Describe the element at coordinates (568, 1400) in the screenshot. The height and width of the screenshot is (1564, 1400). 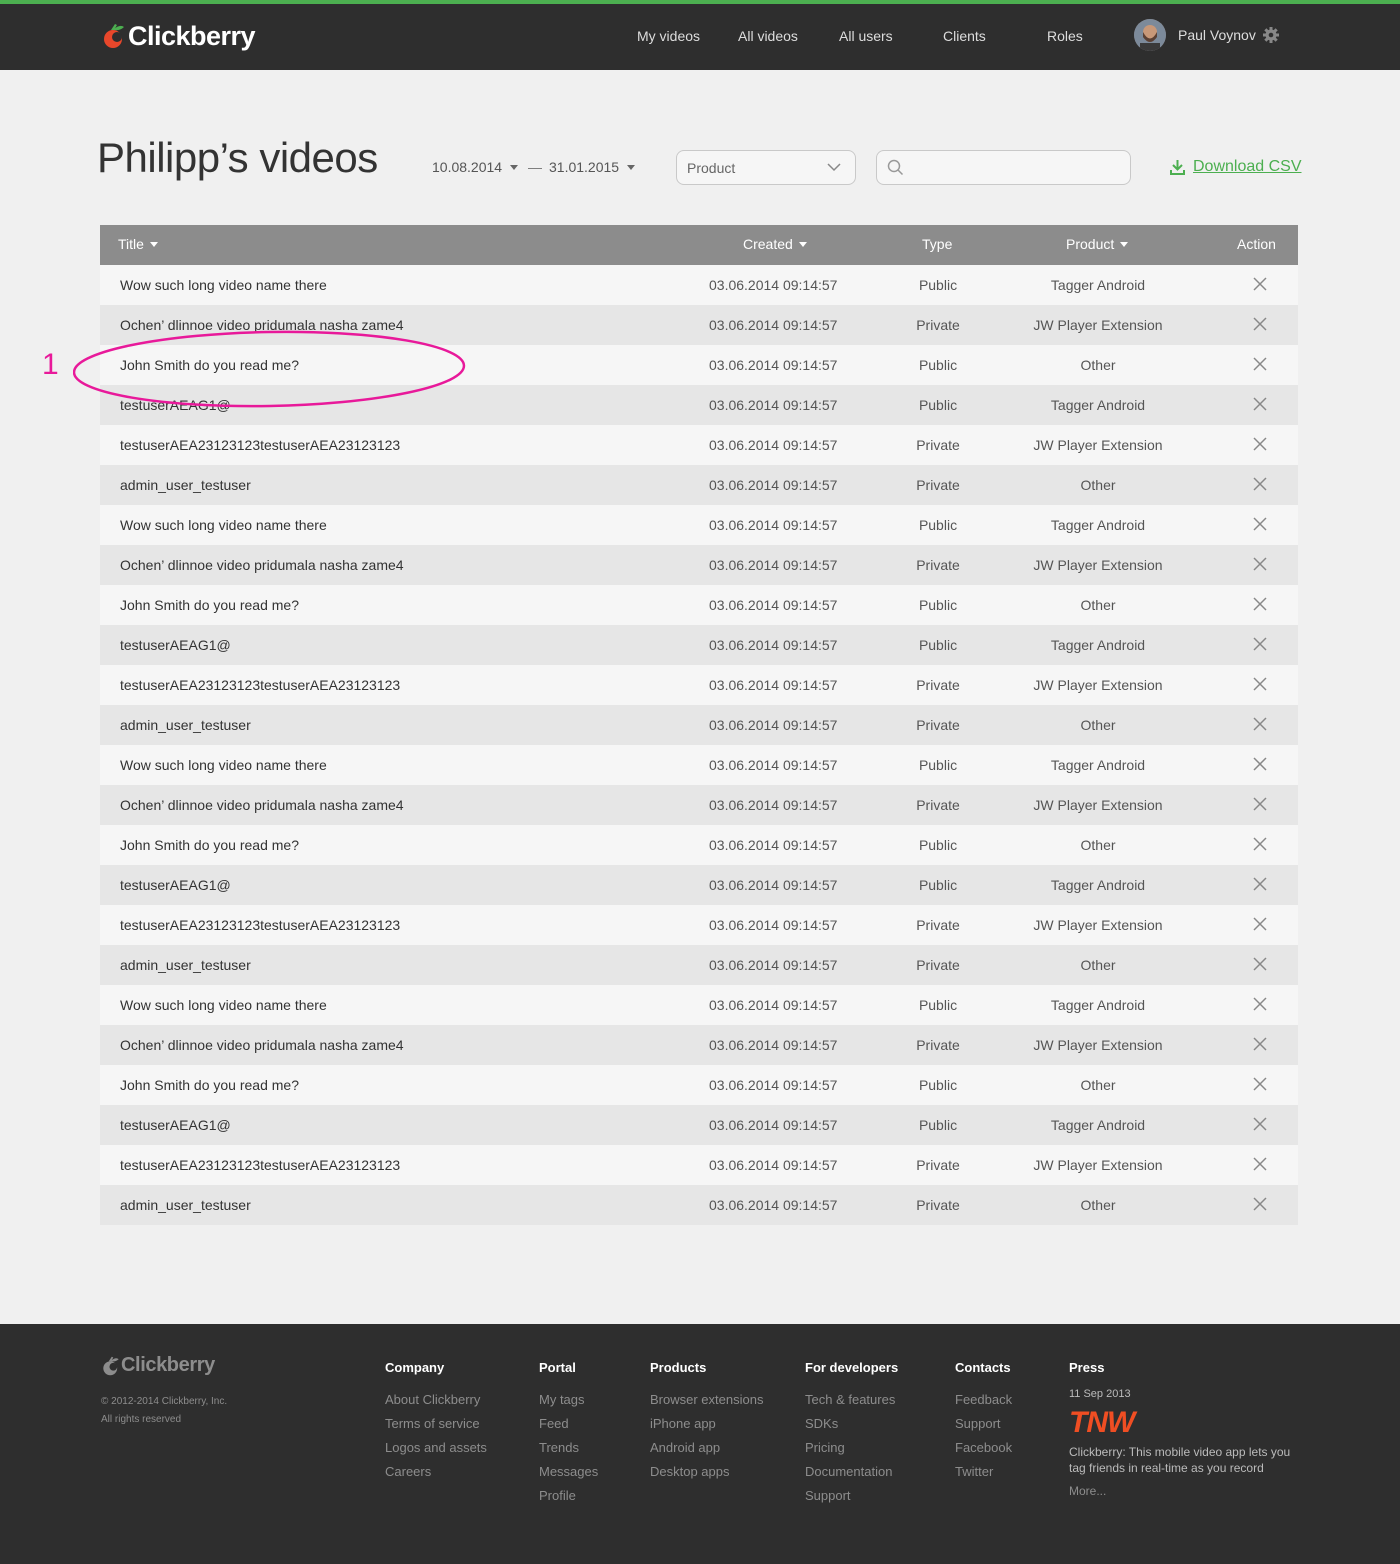
I see `footer-link: My tags` at that location.